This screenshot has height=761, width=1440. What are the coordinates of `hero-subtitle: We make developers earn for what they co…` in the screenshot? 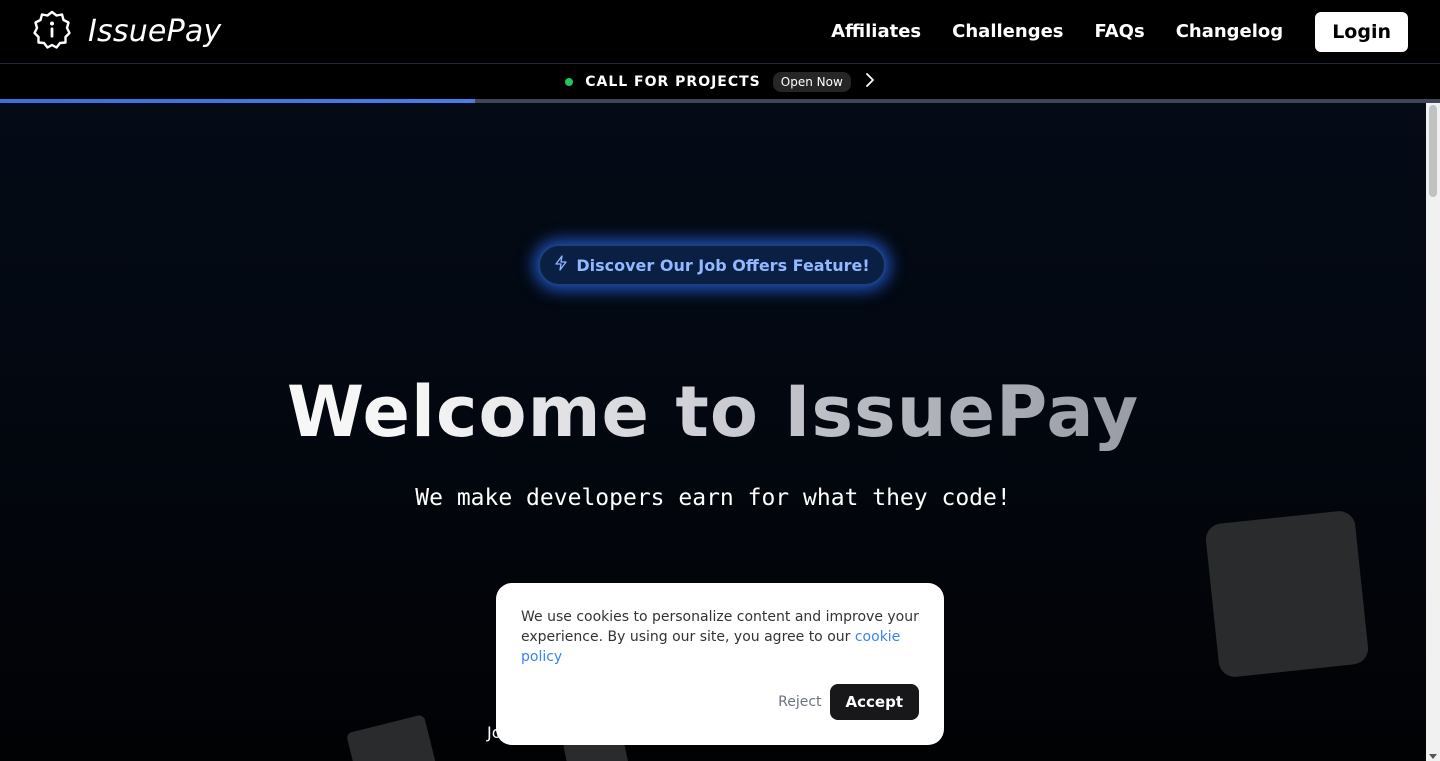 It's located at (713, 498).